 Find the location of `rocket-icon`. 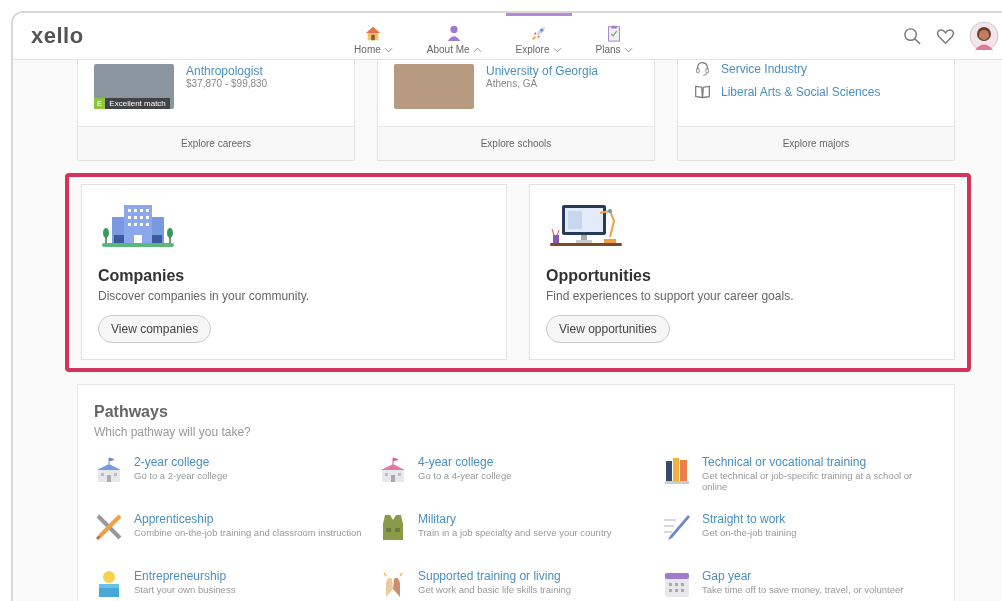

rocket-icon is located at coordinates (538, 33).